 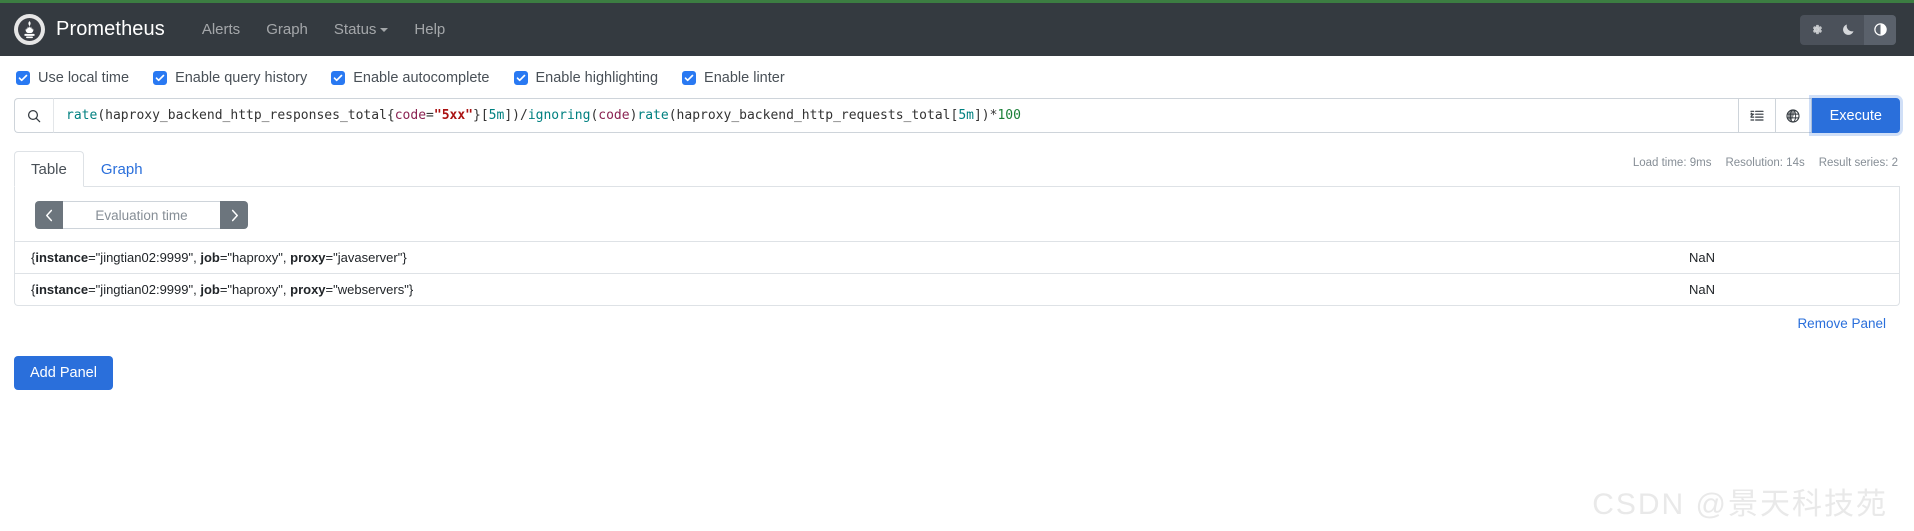 What do you see at coordinates (813, 115) in the screenshot?
I see `expression-token-plain: (haproxy_backend_http_requests_total[` at bounding box center [813, 115].